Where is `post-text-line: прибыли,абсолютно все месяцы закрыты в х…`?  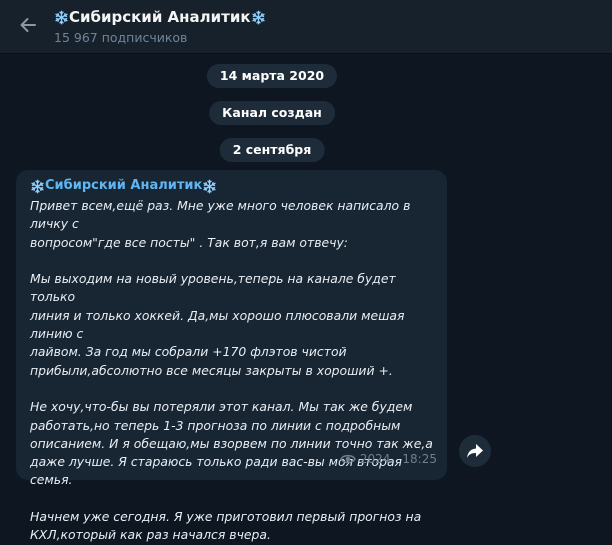 post-text-line: прибыли,абсолютно все месяцы закрыты в х… is located at coordinates (211, 370).